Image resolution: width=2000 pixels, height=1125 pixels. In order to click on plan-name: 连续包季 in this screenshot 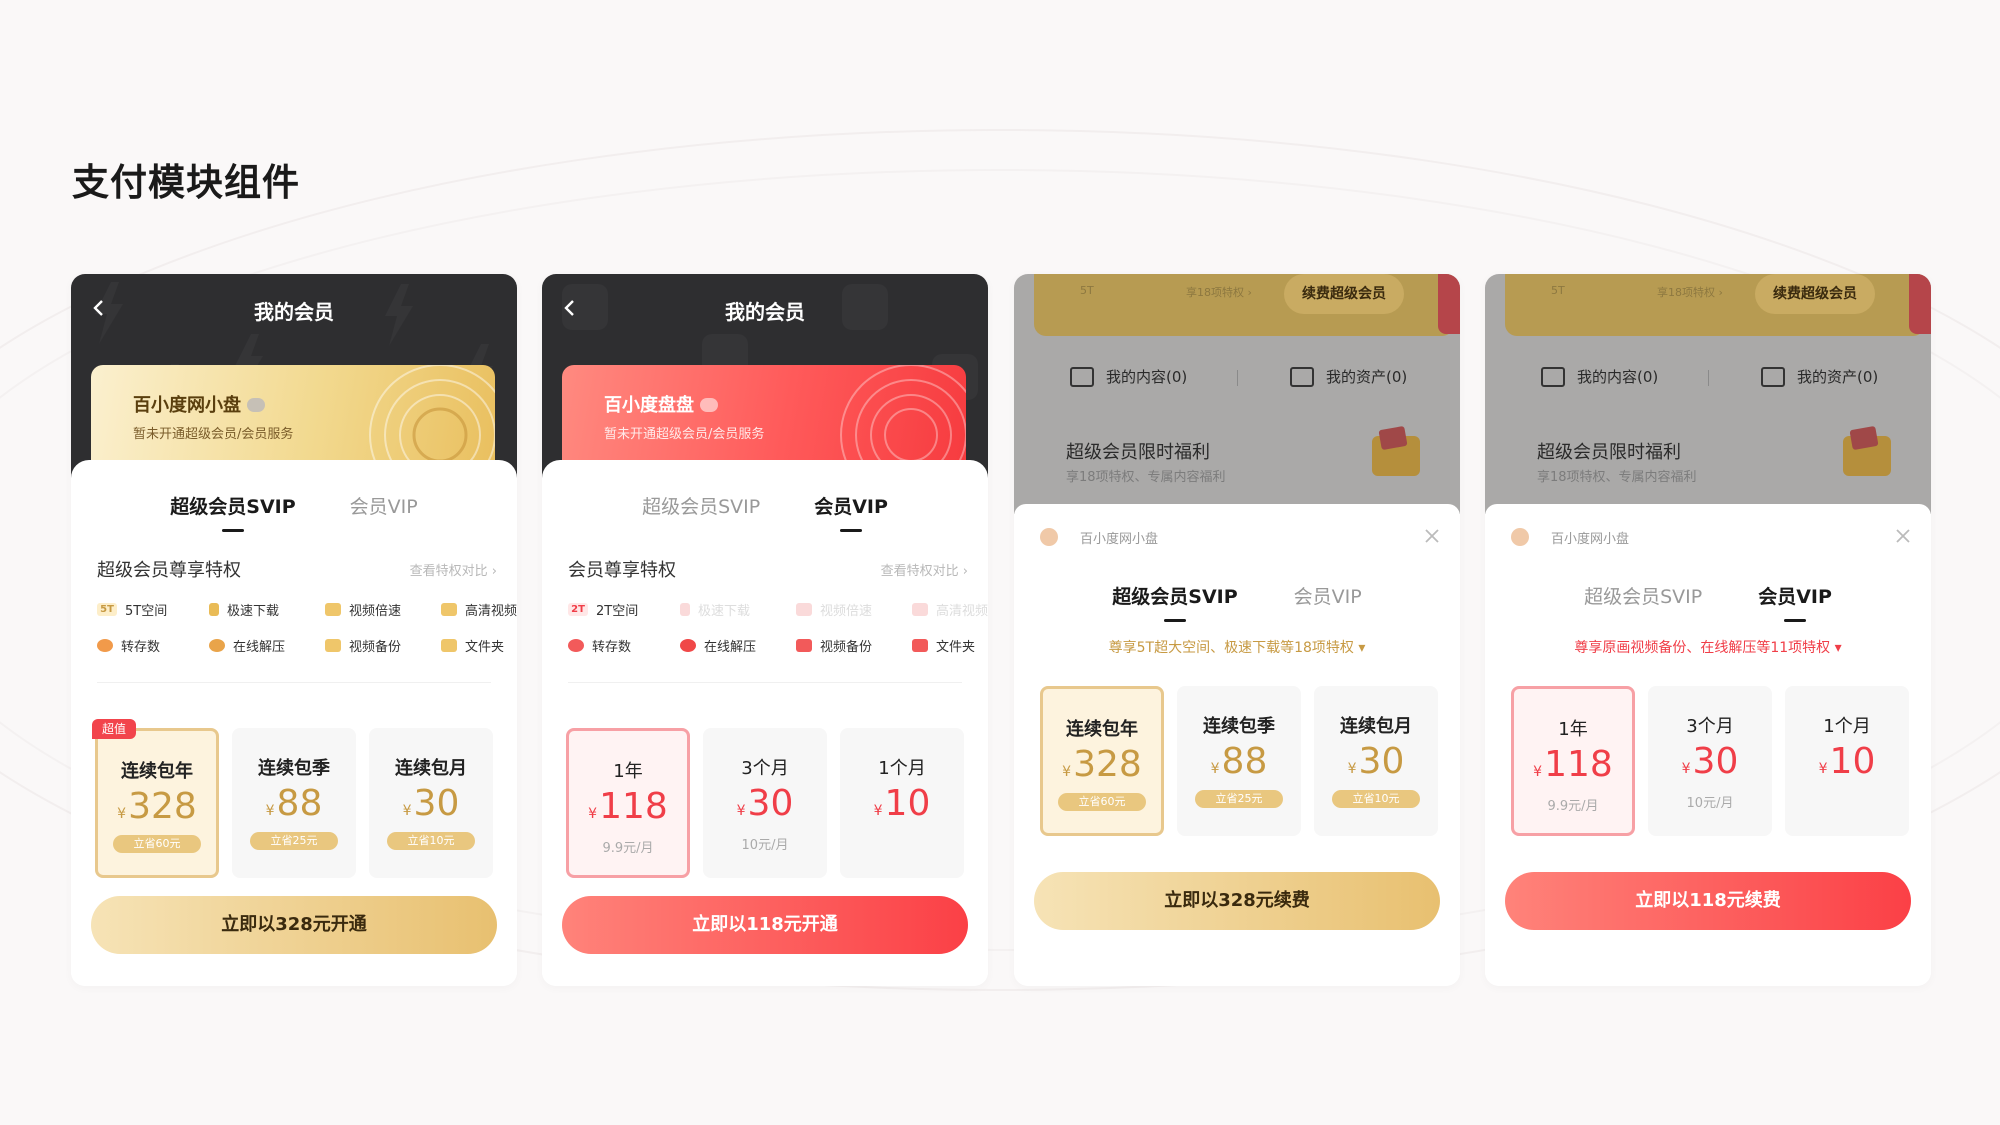, I will do `click(294, 768)`.